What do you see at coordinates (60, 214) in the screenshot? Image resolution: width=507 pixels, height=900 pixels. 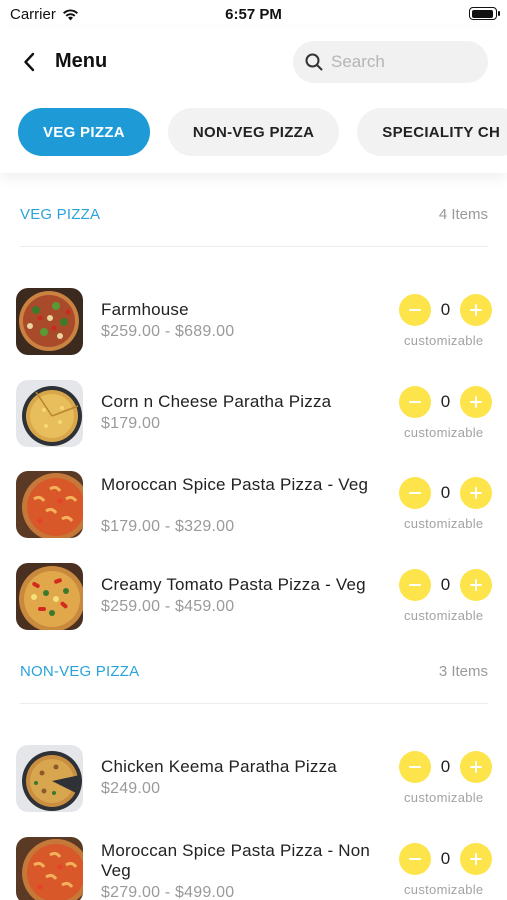 I see `section-title: VEG PIZZA` at bounding box center [60, 214].